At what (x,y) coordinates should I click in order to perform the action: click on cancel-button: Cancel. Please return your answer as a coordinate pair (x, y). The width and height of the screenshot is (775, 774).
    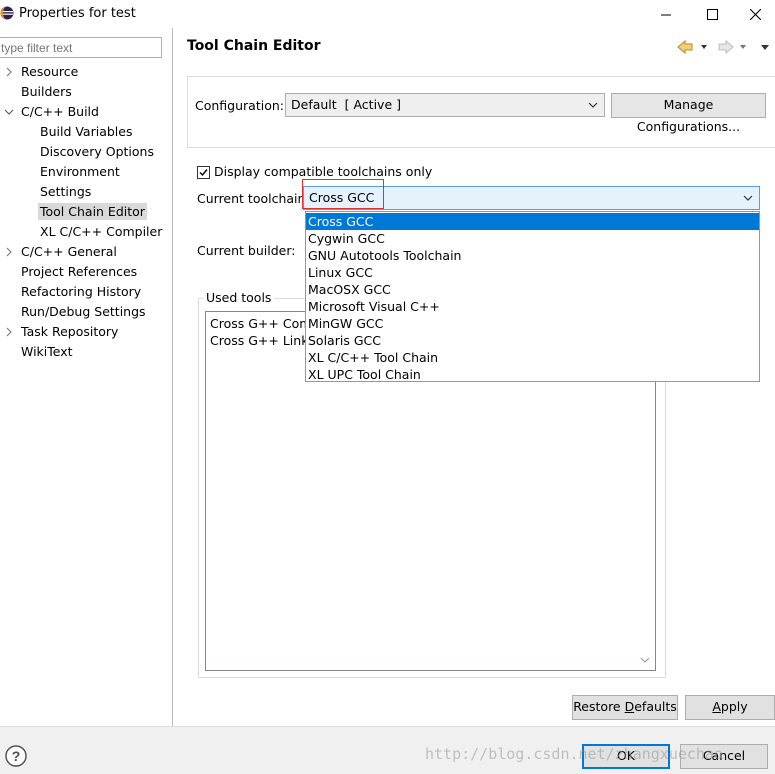
    Looking at the image, I should click on (724, 756).